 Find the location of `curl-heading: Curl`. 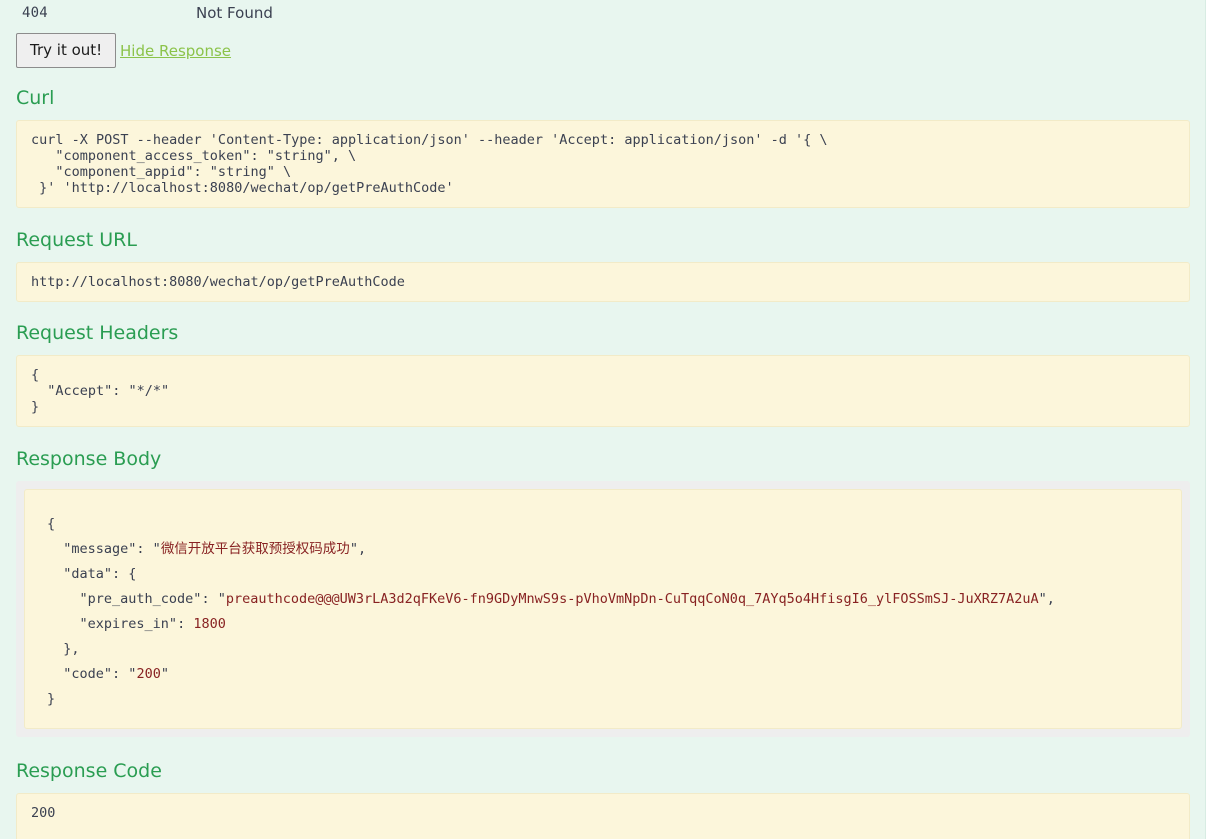

curl-heading: Curl is located at coordinates (35, 98).